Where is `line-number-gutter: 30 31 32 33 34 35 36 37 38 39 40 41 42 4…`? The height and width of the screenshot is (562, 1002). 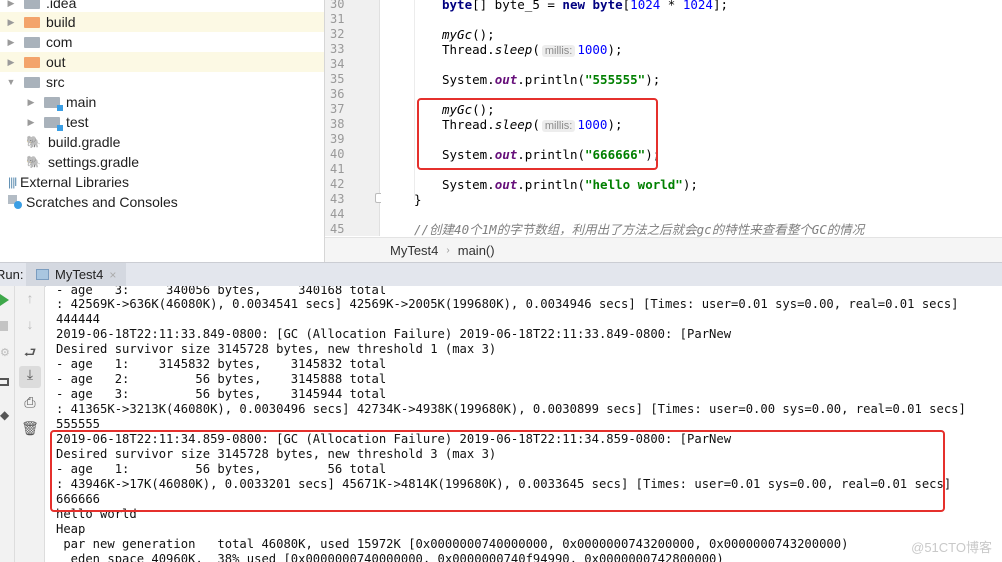 line-number-gutter: 30 31 32 33 34 35 36 37 38 39 40 41 42 4… is located at coordinates (352, 118).